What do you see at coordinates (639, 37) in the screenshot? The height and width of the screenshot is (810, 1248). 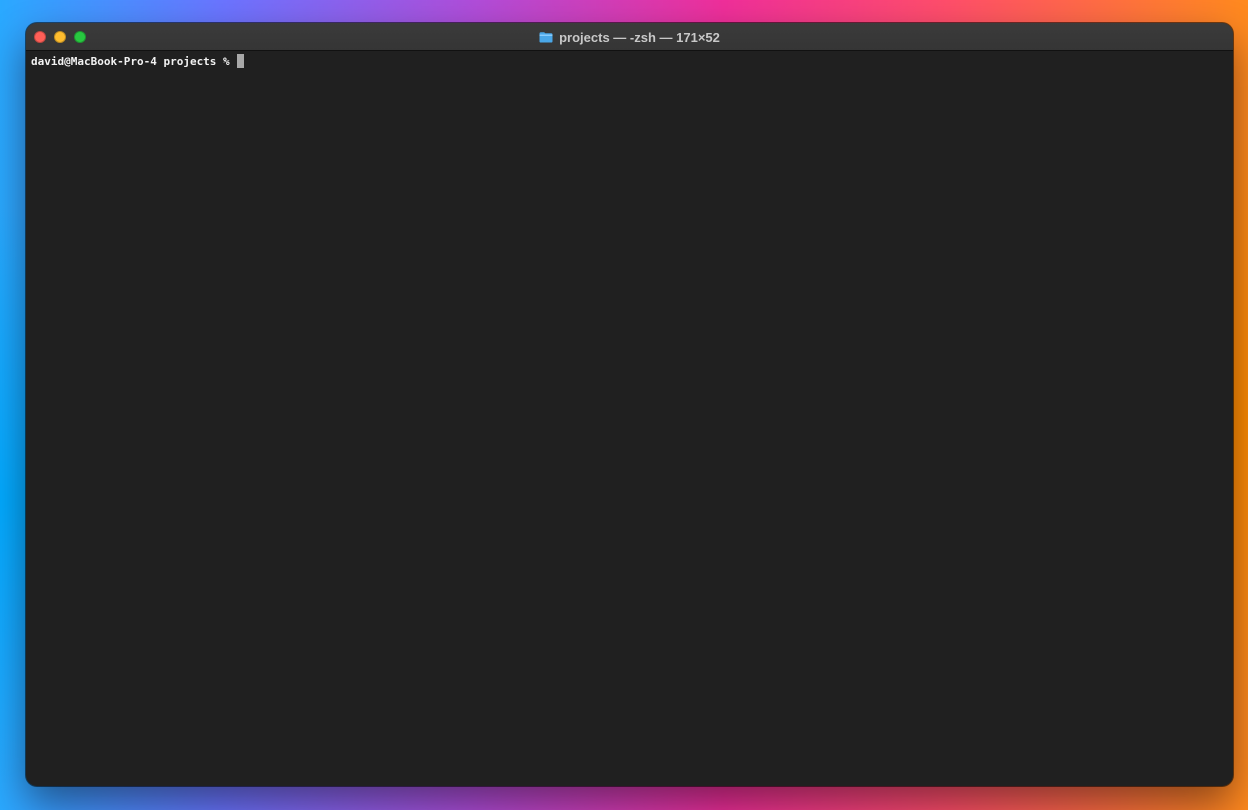 I see `window-title: projects — -zsh — 171×52` at bounding box center [639, 37].